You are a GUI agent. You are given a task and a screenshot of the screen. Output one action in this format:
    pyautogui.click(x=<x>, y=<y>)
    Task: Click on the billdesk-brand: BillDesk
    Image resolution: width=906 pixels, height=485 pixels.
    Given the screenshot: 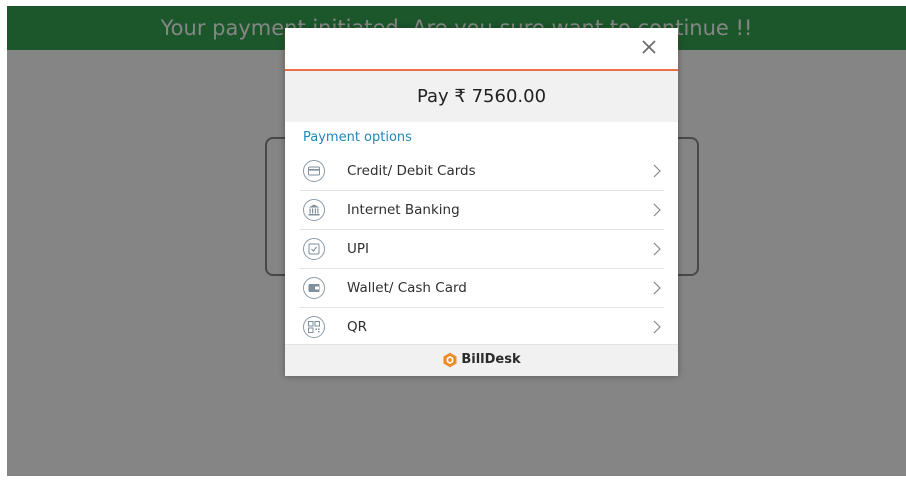 What is the action you would take?
    pyautogui.click(x=481, y=360)
    